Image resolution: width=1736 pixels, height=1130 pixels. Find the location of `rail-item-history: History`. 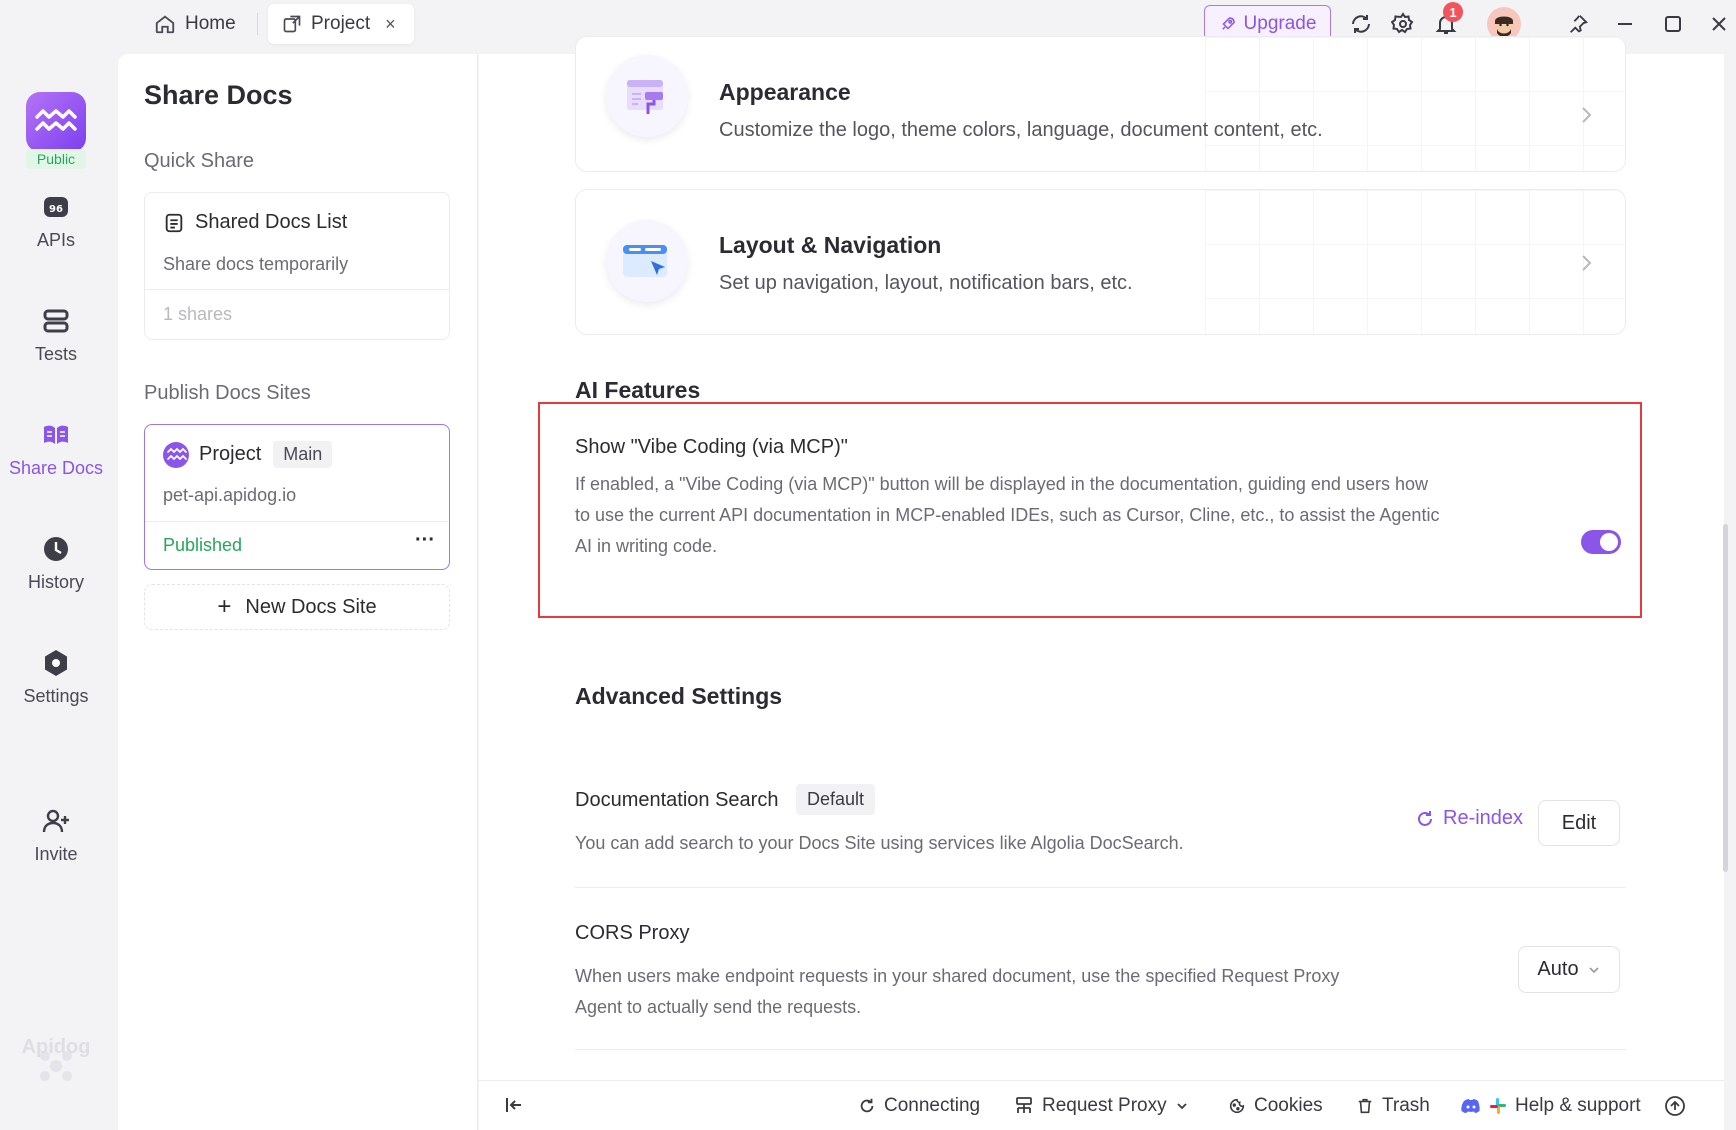

rail-item-history: History is located at coordinates (56, 563).